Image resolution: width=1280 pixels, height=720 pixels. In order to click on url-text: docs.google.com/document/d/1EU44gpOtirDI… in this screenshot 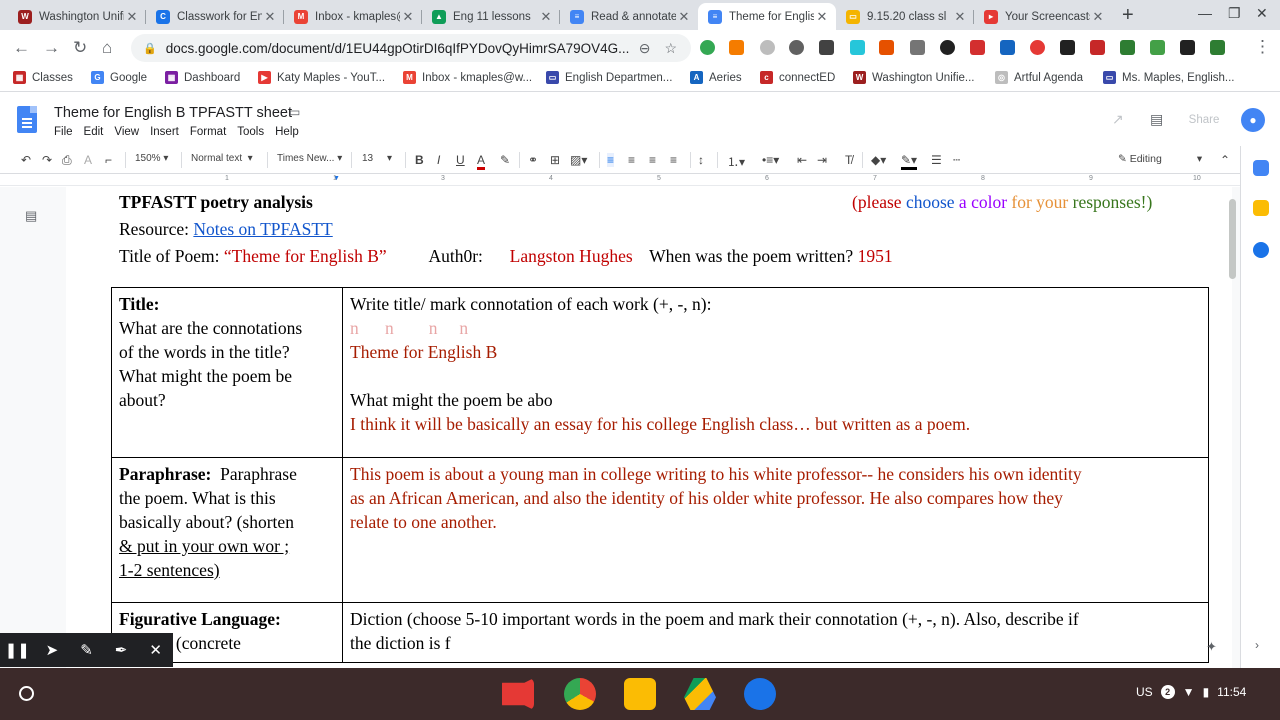, I will do `click(402, 48)`.